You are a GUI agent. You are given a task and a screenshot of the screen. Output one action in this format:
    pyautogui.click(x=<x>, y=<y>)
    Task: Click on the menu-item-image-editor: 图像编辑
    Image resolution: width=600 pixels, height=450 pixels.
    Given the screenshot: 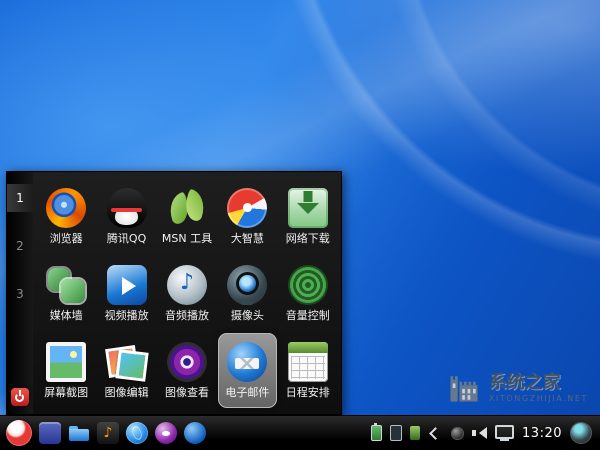 What is the action you would take?
    pyautogui.click(x=126, y=370)
    